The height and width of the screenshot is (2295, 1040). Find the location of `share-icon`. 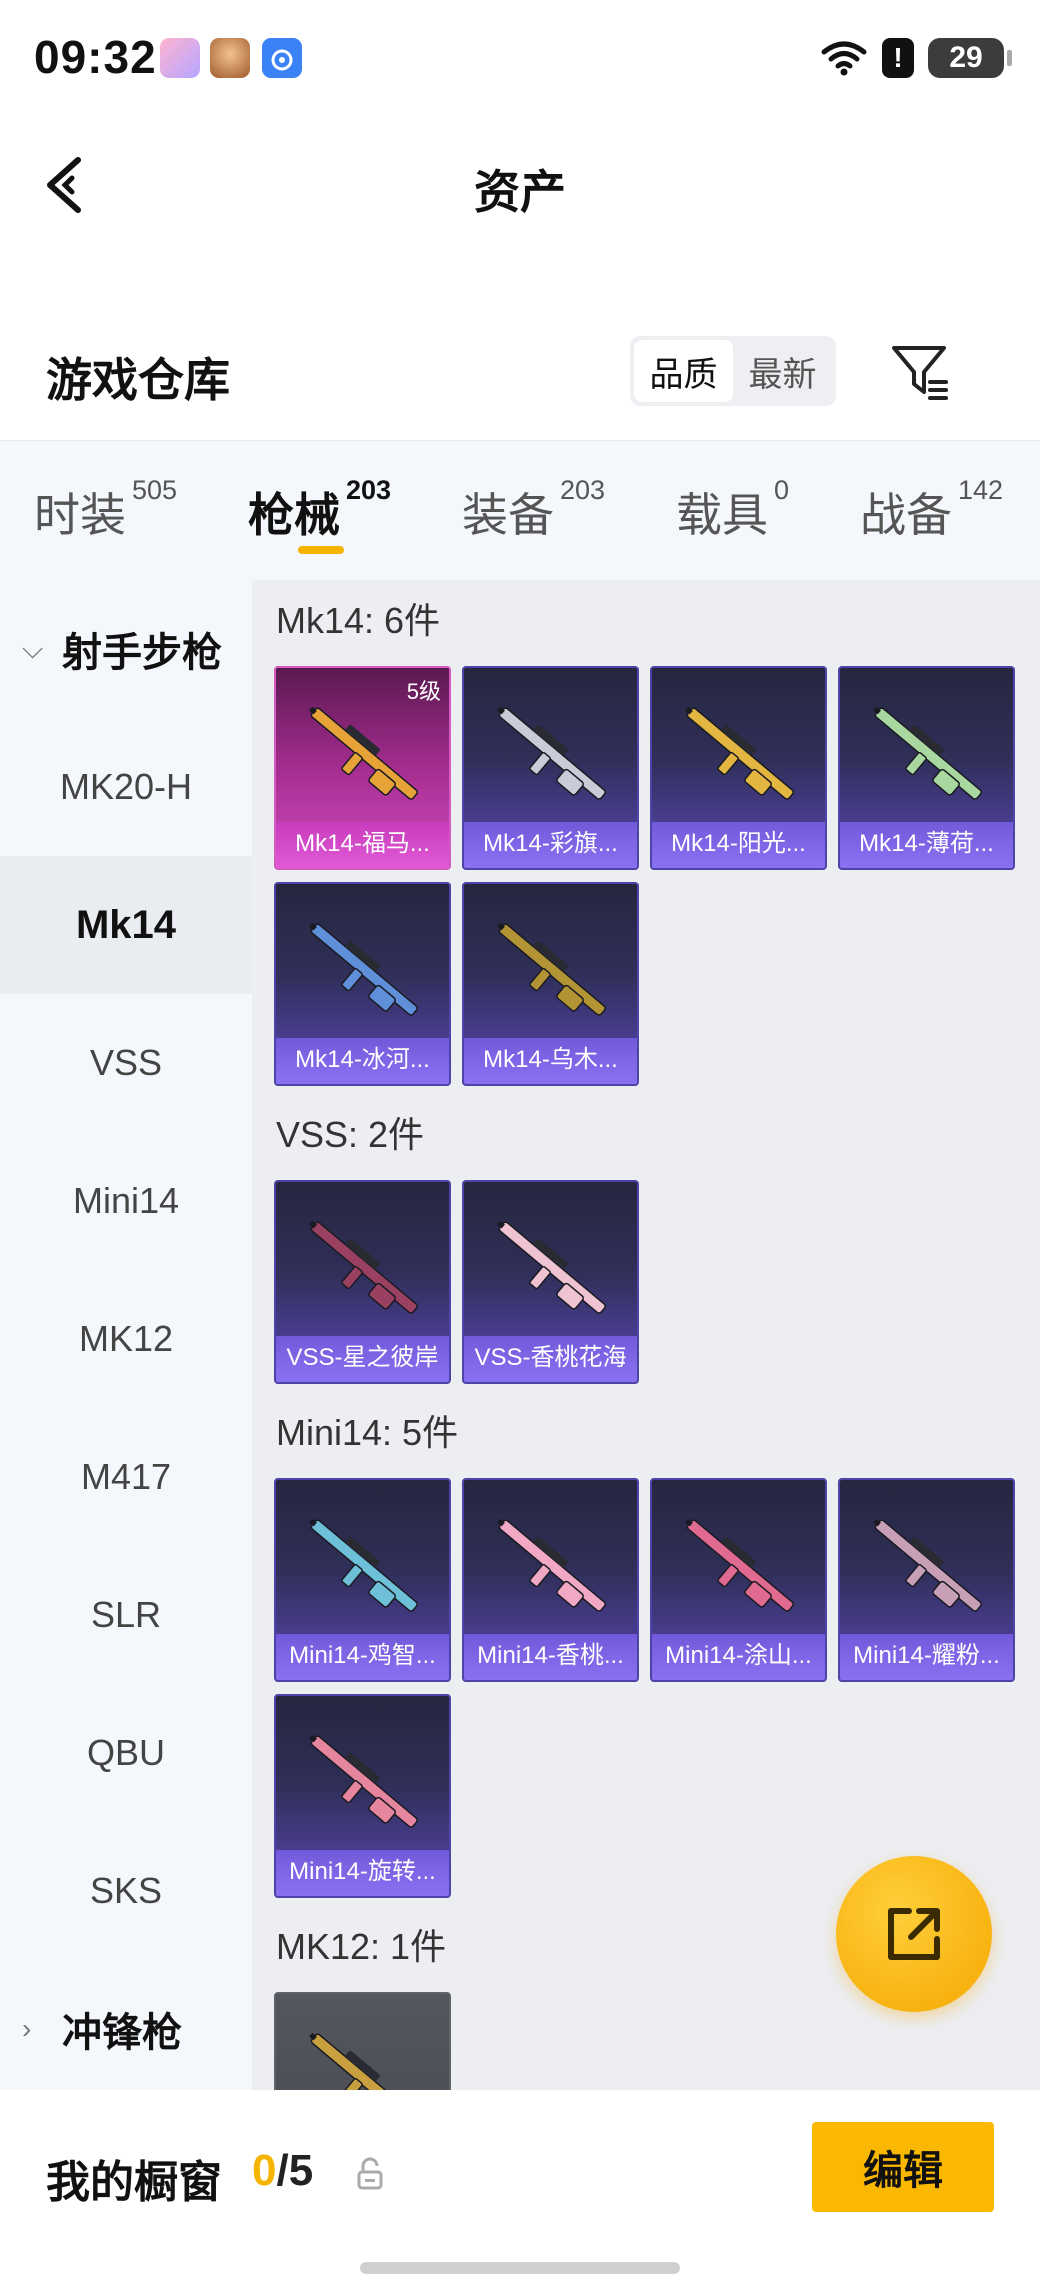

share-icon is located at coordinates (914, 1934).